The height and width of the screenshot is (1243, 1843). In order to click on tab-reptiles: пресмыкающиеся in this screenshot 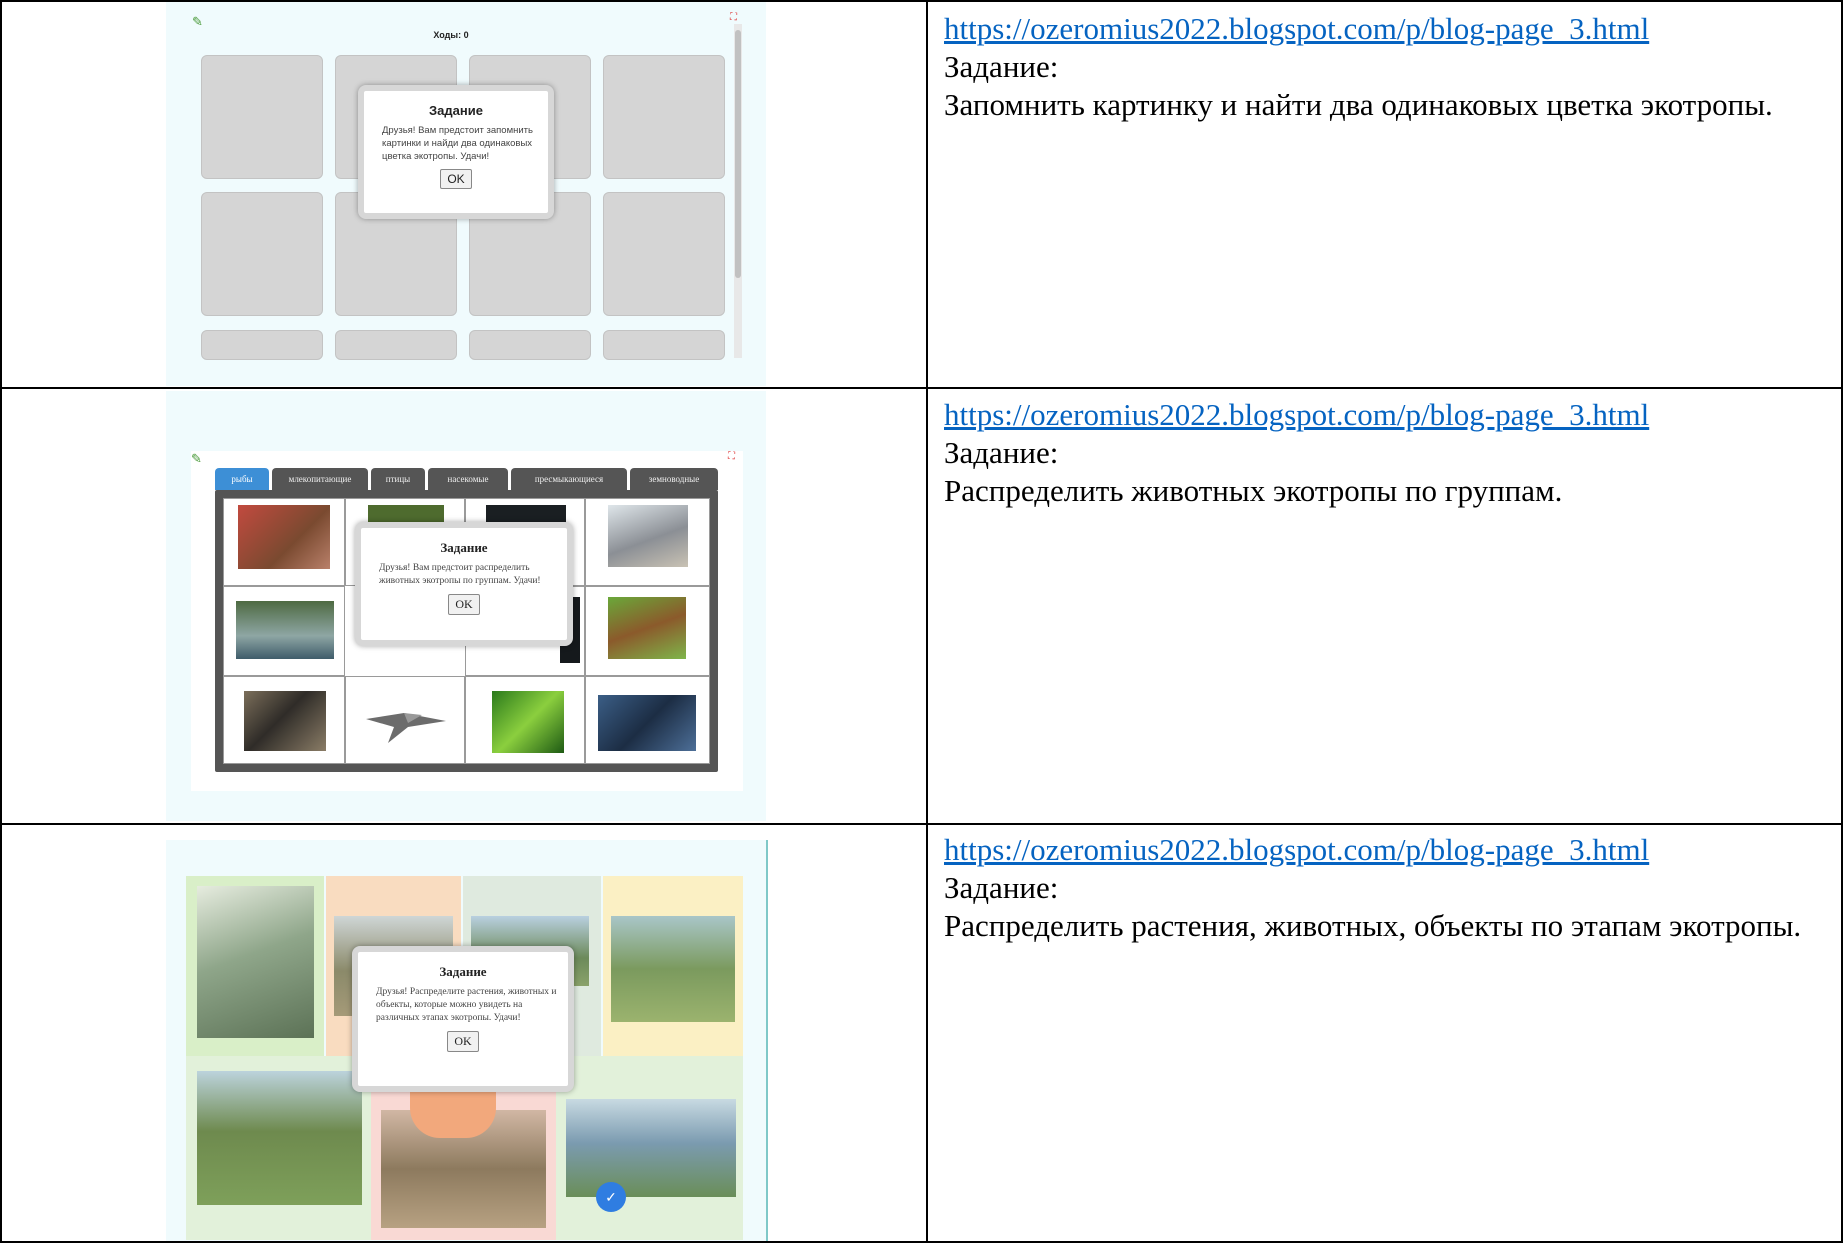, I will do `click(569, 479)`.